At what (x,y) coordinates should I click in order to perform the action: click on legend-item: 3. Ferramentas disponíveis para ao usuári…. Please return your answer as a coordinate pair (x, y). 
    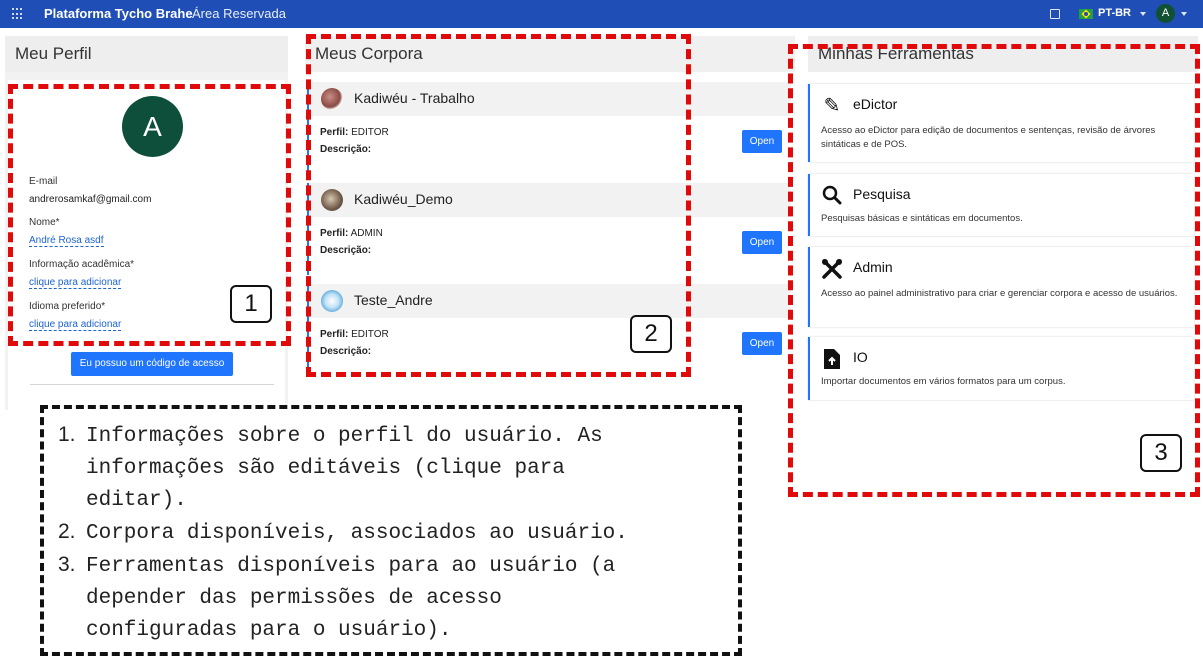
    Looking at the image, I should click on (337, 597).